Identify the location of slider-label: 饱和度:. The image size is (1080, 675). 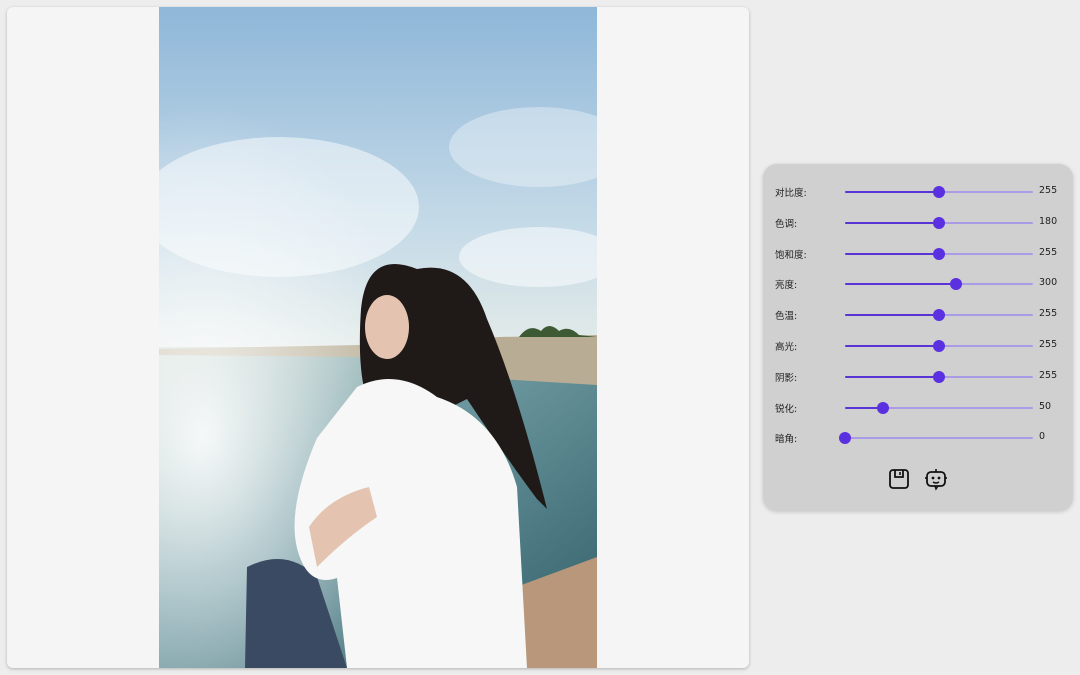
(791, 255).